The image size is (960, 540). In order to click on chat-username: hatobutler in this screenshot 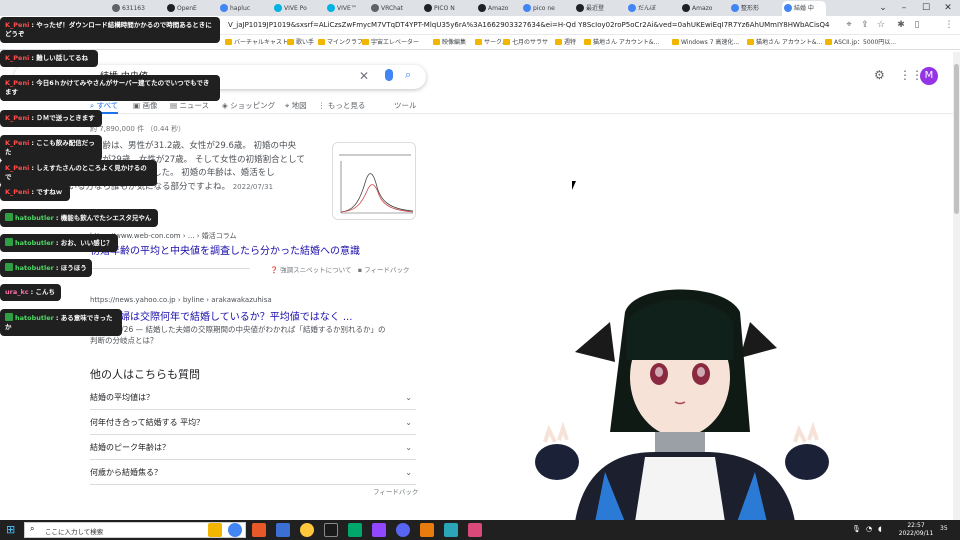, I will do `click(34, 268)`.